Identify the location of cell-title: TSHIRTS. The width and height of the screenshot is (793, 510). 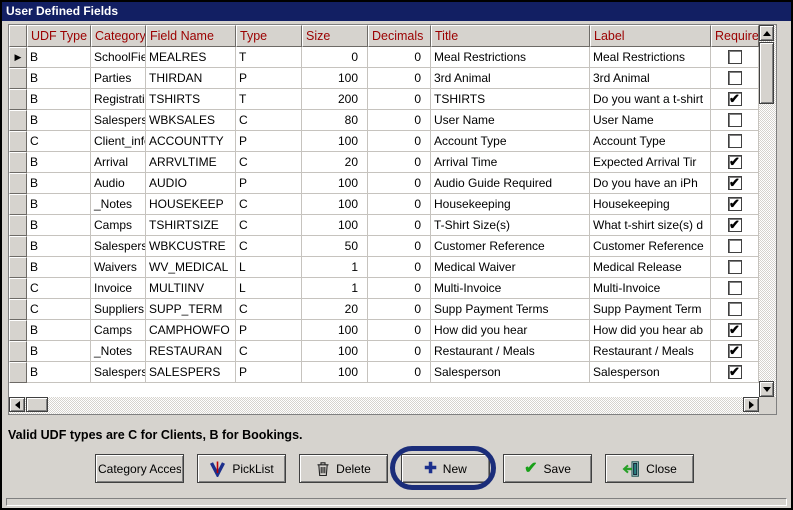
(510, 99).